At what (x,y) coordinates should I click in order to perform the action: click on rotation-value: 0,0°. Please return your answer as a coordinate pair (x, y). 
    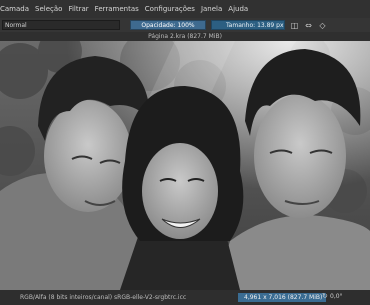
    Looking at the image, I should click on (336, 296).